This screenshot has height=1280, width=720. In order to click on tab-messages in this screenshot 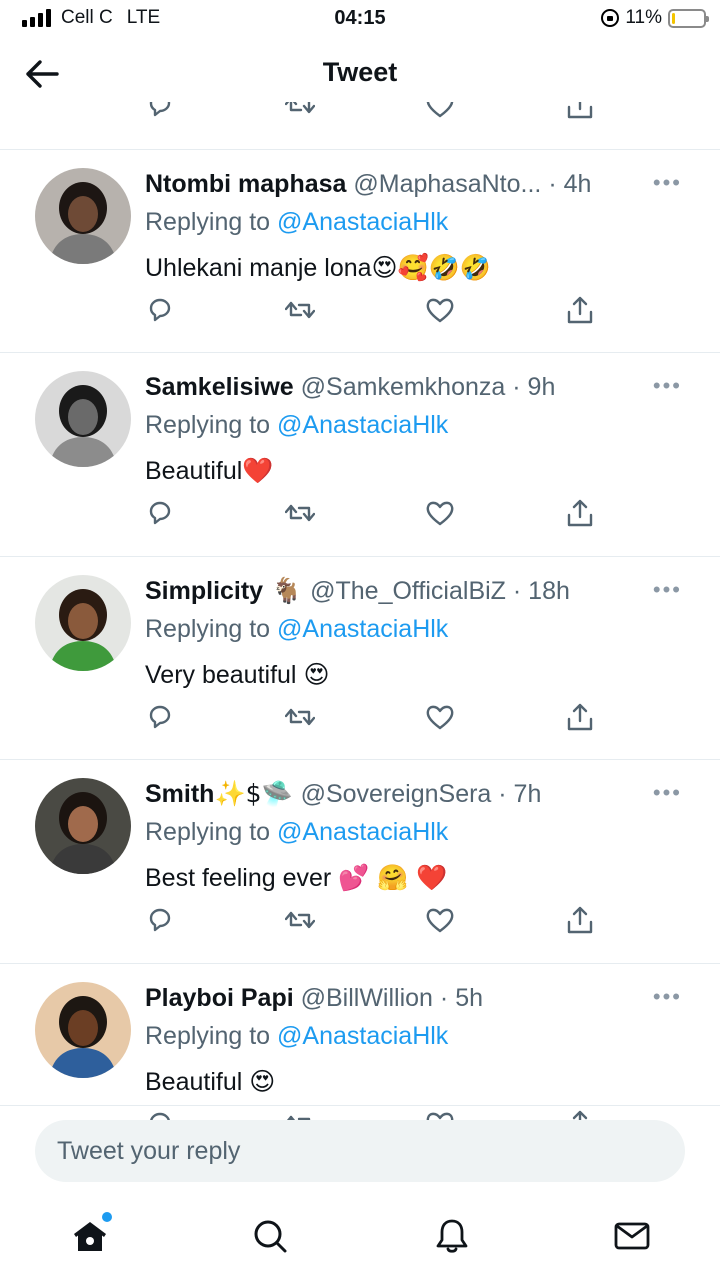, I will do `click(632, 1236)`.